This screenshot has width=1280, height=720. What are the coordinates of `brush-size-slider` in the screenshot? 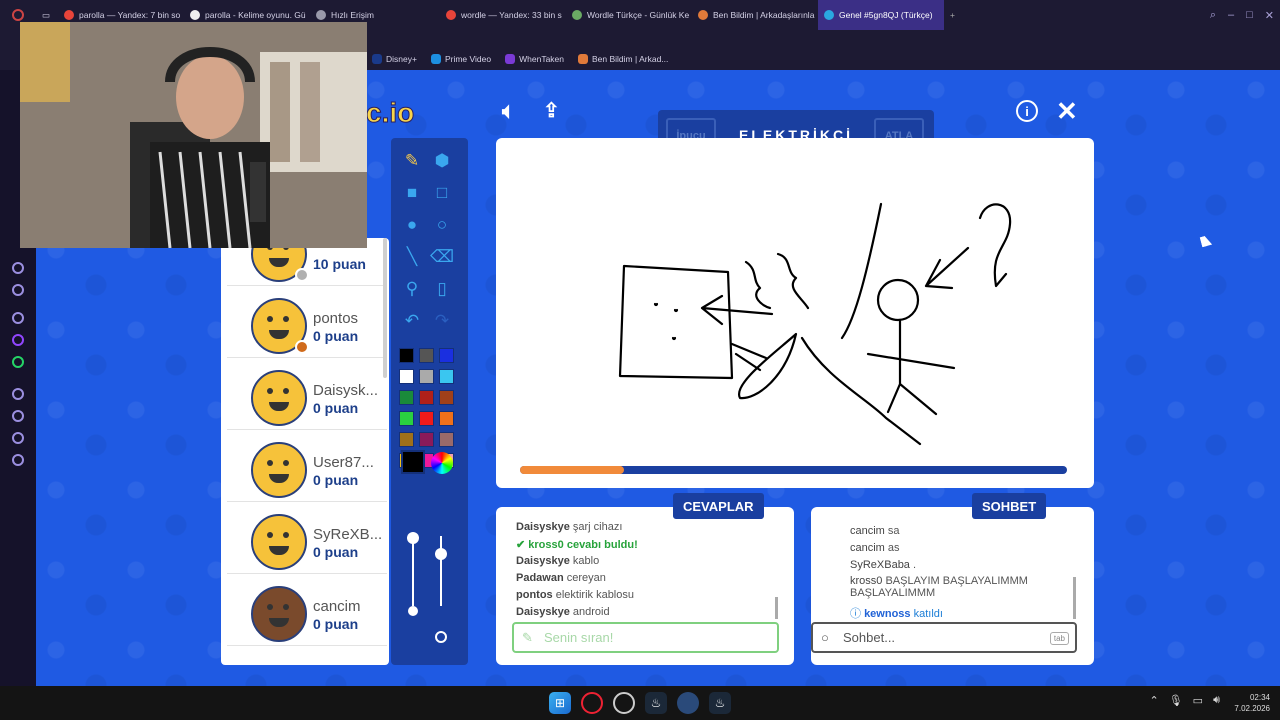 It's located at (413, 538).